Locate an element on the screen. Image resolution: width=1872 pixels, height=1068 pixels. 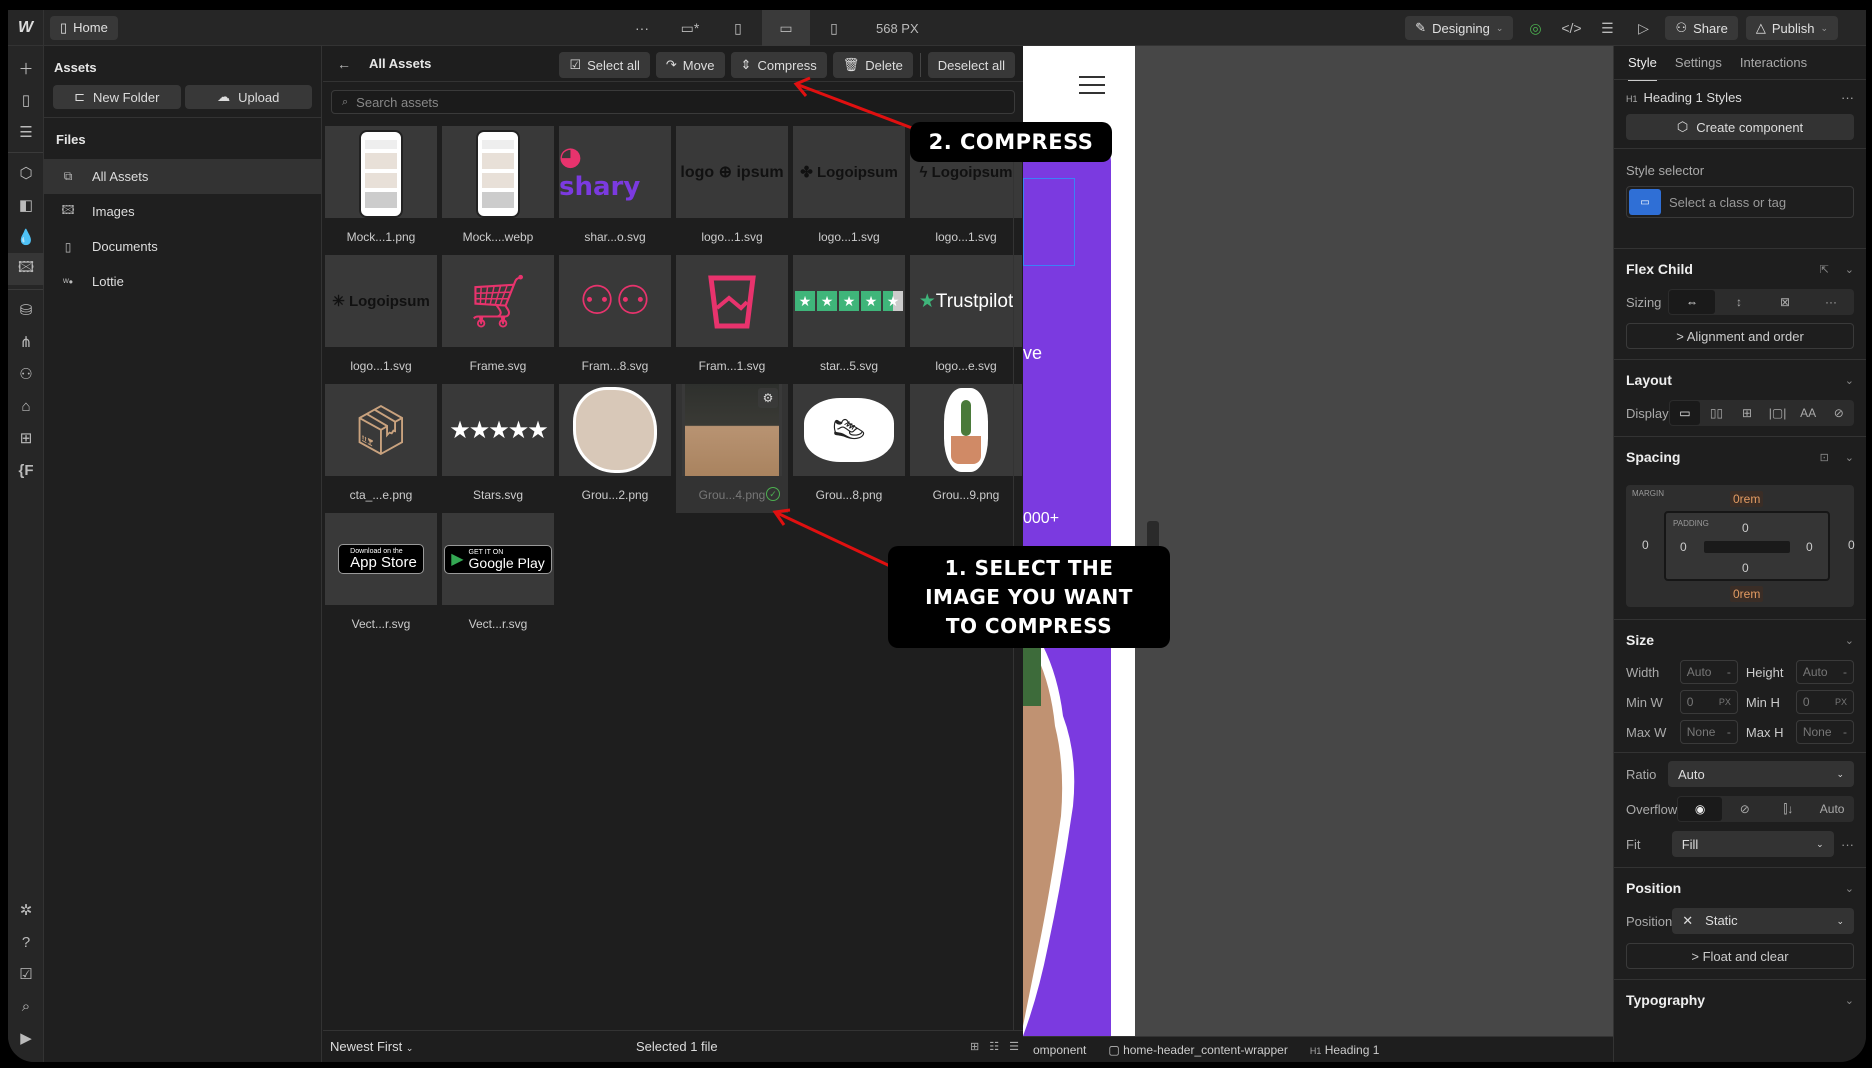
sort-dropdown: Newest First ⌄ is located at coordinates (371, 1046).